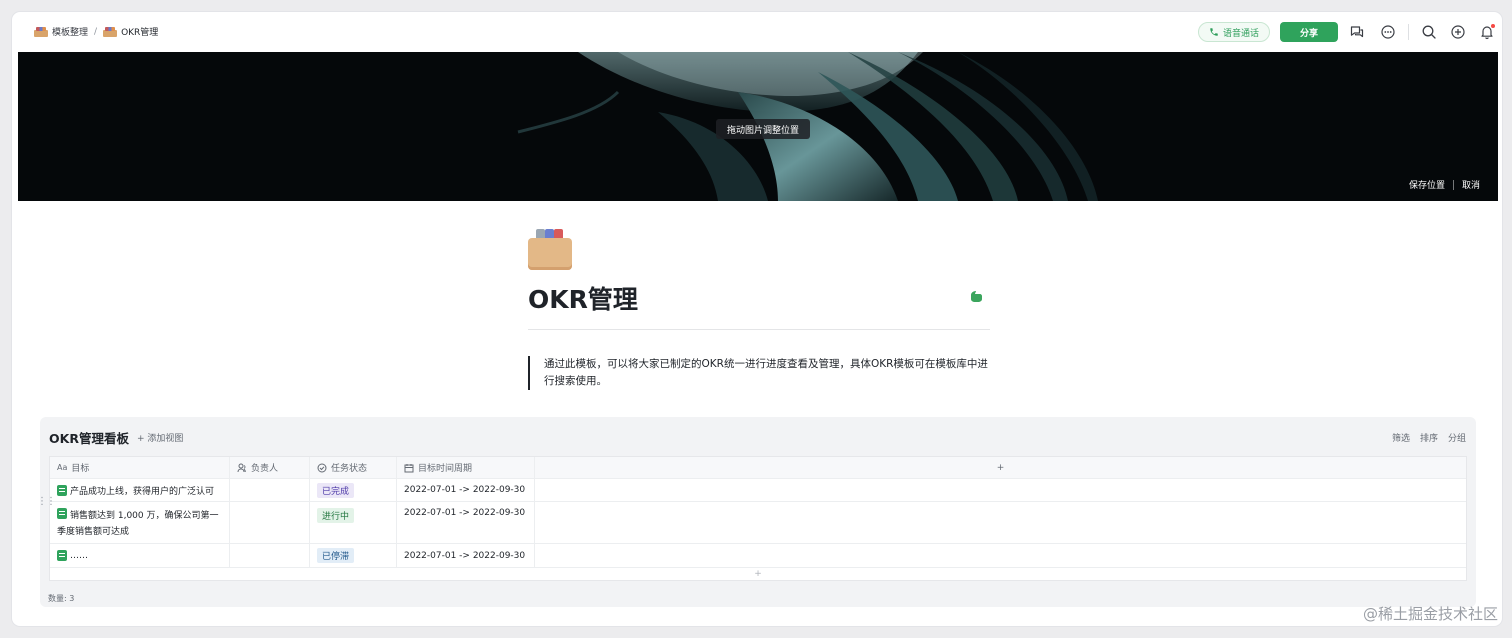 The image size is (1512, 638). I want to click on goal-cell: 产品成功上线，获得用户的广泛认可, so click(140, 490).